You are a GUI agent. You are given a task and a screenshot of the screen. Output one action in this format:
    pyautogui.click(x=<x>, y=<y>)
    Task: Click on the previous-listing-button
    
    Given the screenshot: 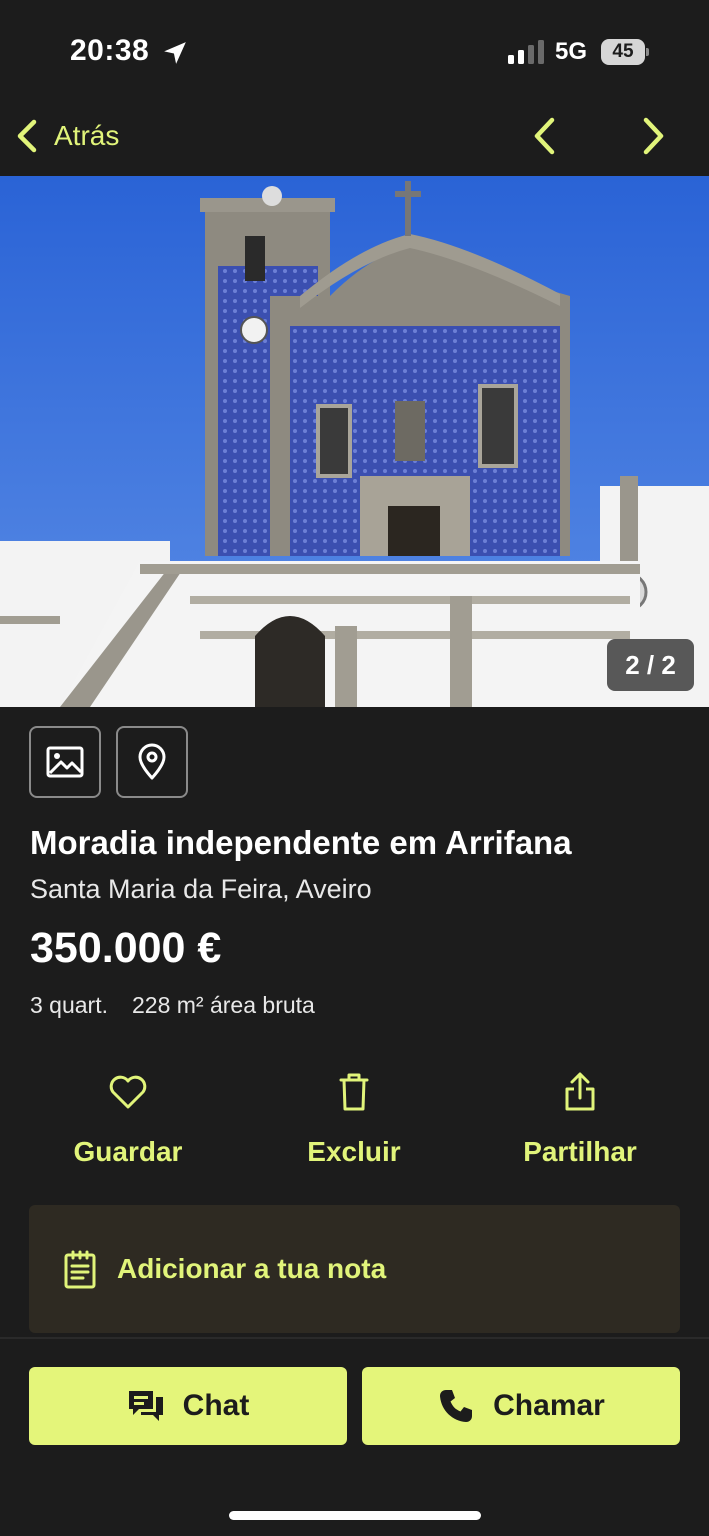 What is the action you would take?
    pyautogui.click(x=545, y=136)
    